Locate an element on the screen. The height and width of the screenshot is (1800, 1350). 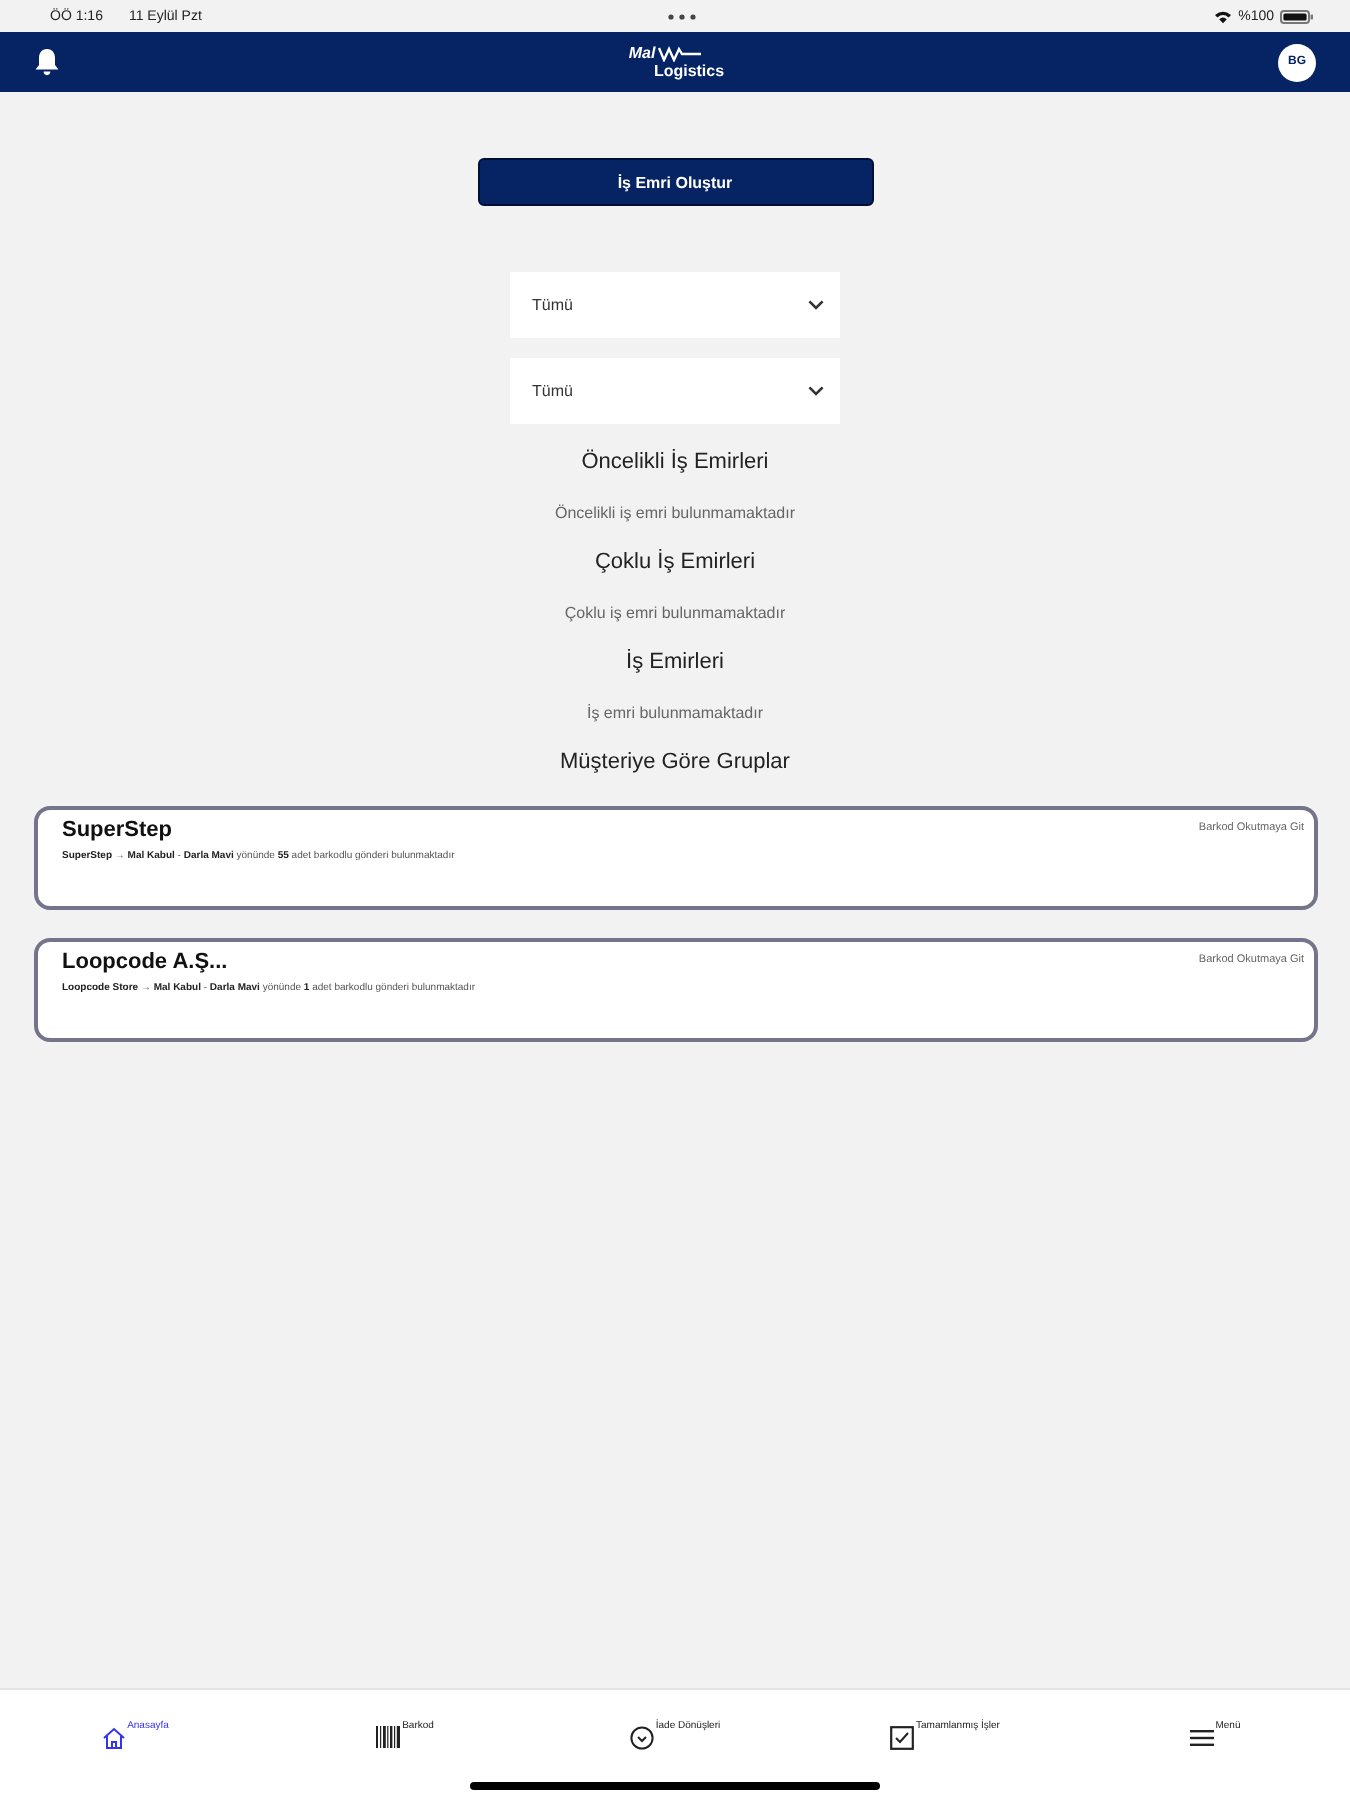
barcode-icon is located at coordinates (388, 1738).